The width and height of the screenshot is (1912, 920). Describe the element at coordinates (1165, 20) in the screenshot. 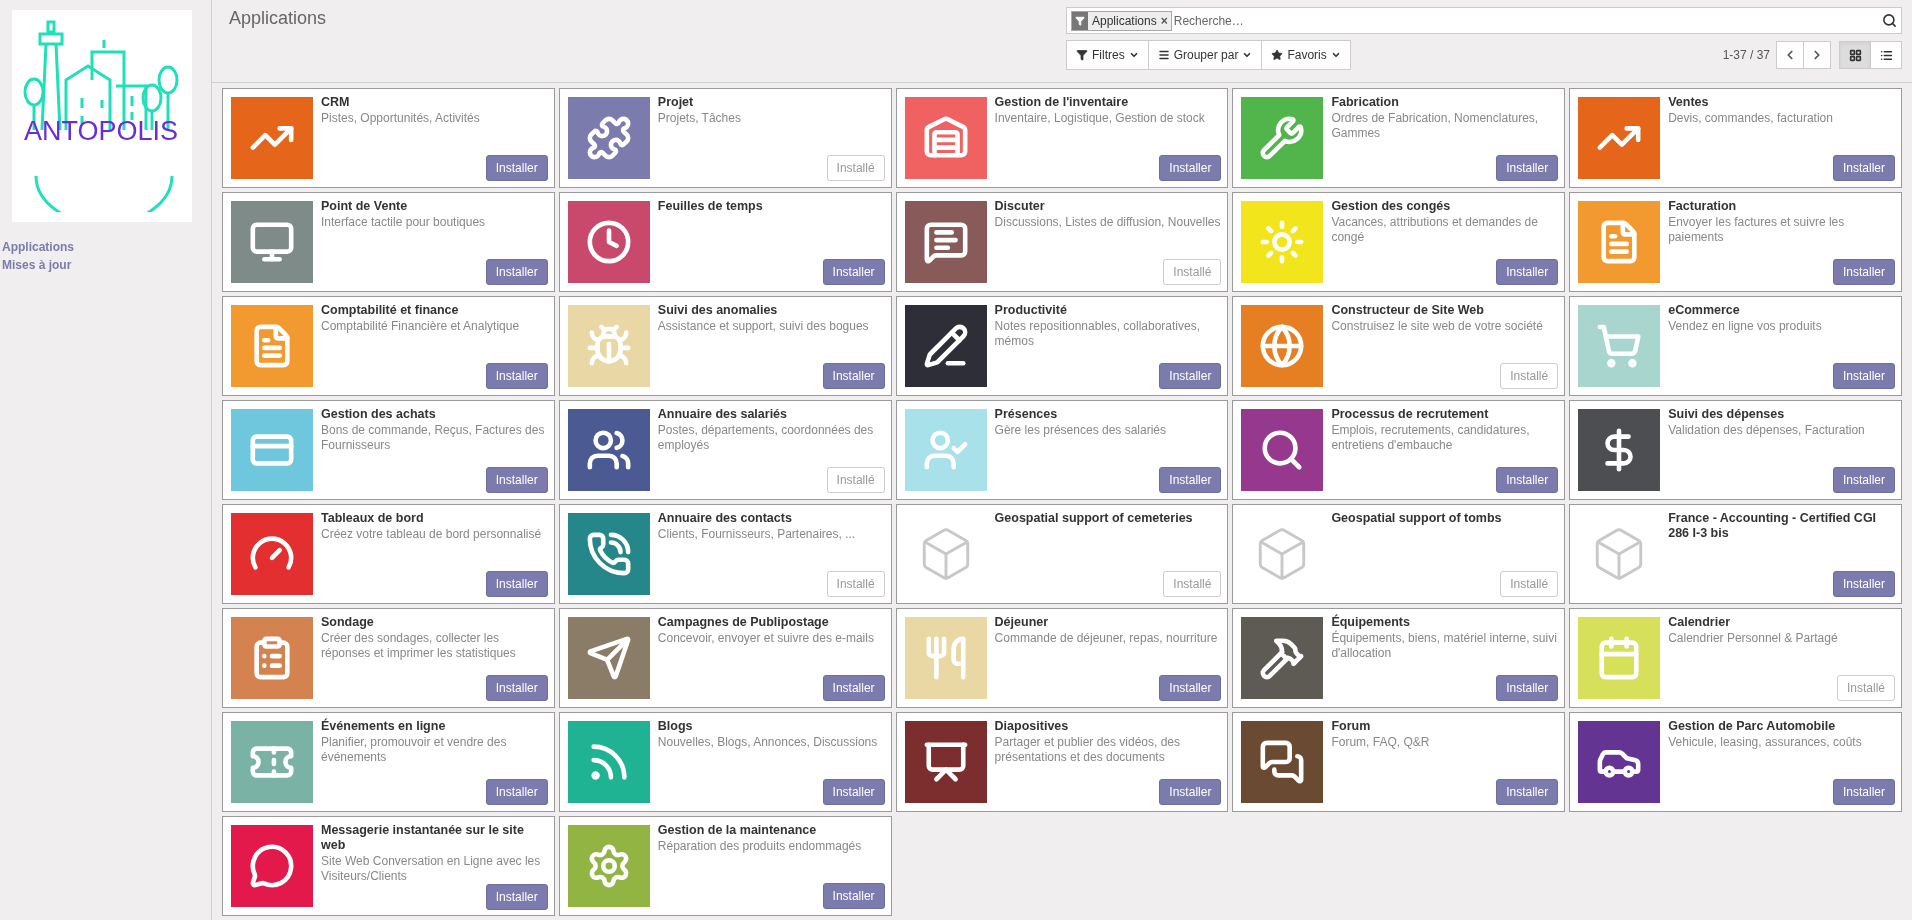

I see `facet-remove: ×` at that location.